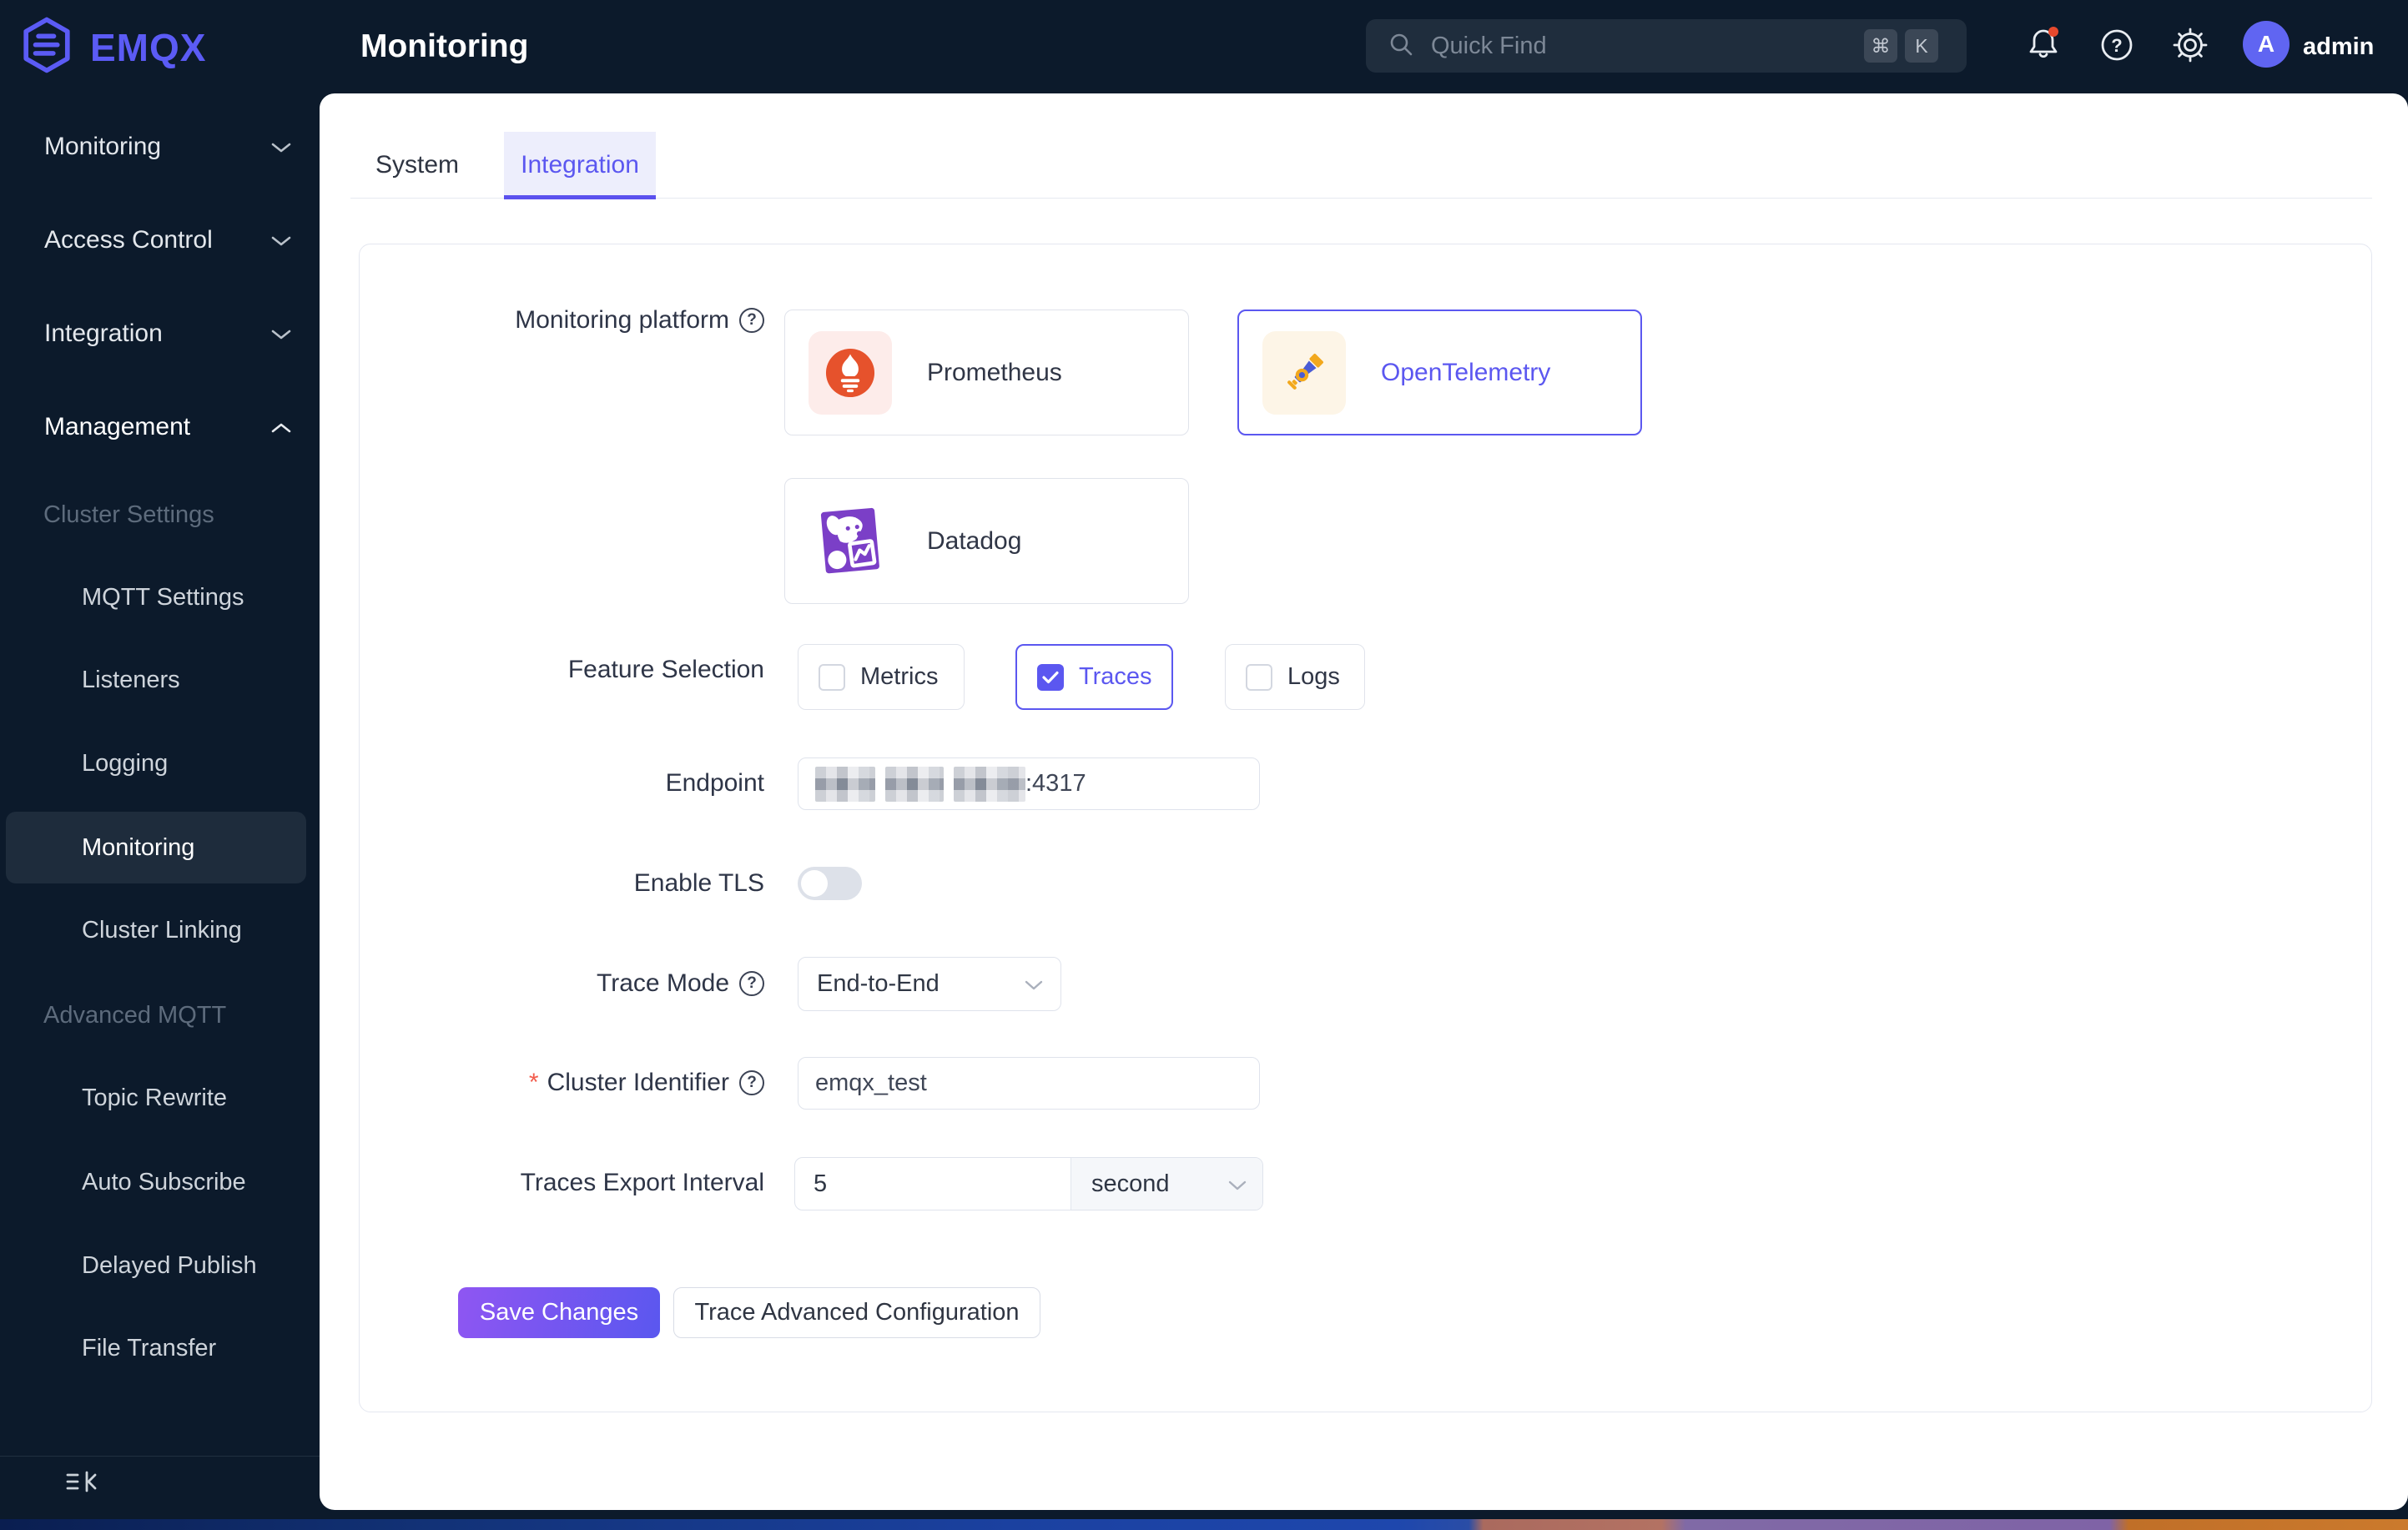  I want to click on tab-bar: System Integration, so click(1361, 165).